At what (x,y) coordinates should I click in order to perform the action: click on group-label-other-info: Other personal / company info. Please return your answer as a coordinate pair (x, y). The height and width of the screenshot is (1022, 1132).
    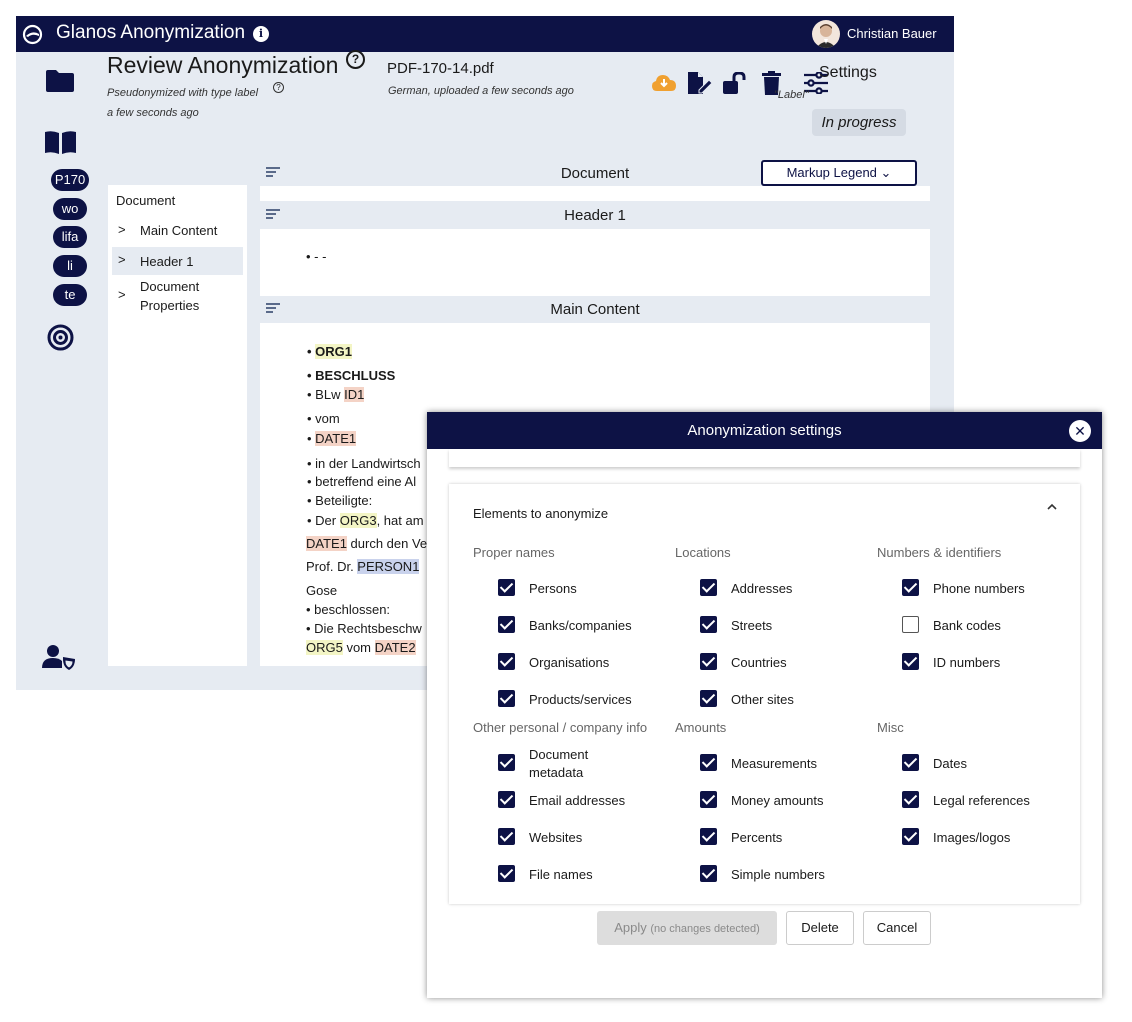
    Looking at the image, I should click on (560, 727).